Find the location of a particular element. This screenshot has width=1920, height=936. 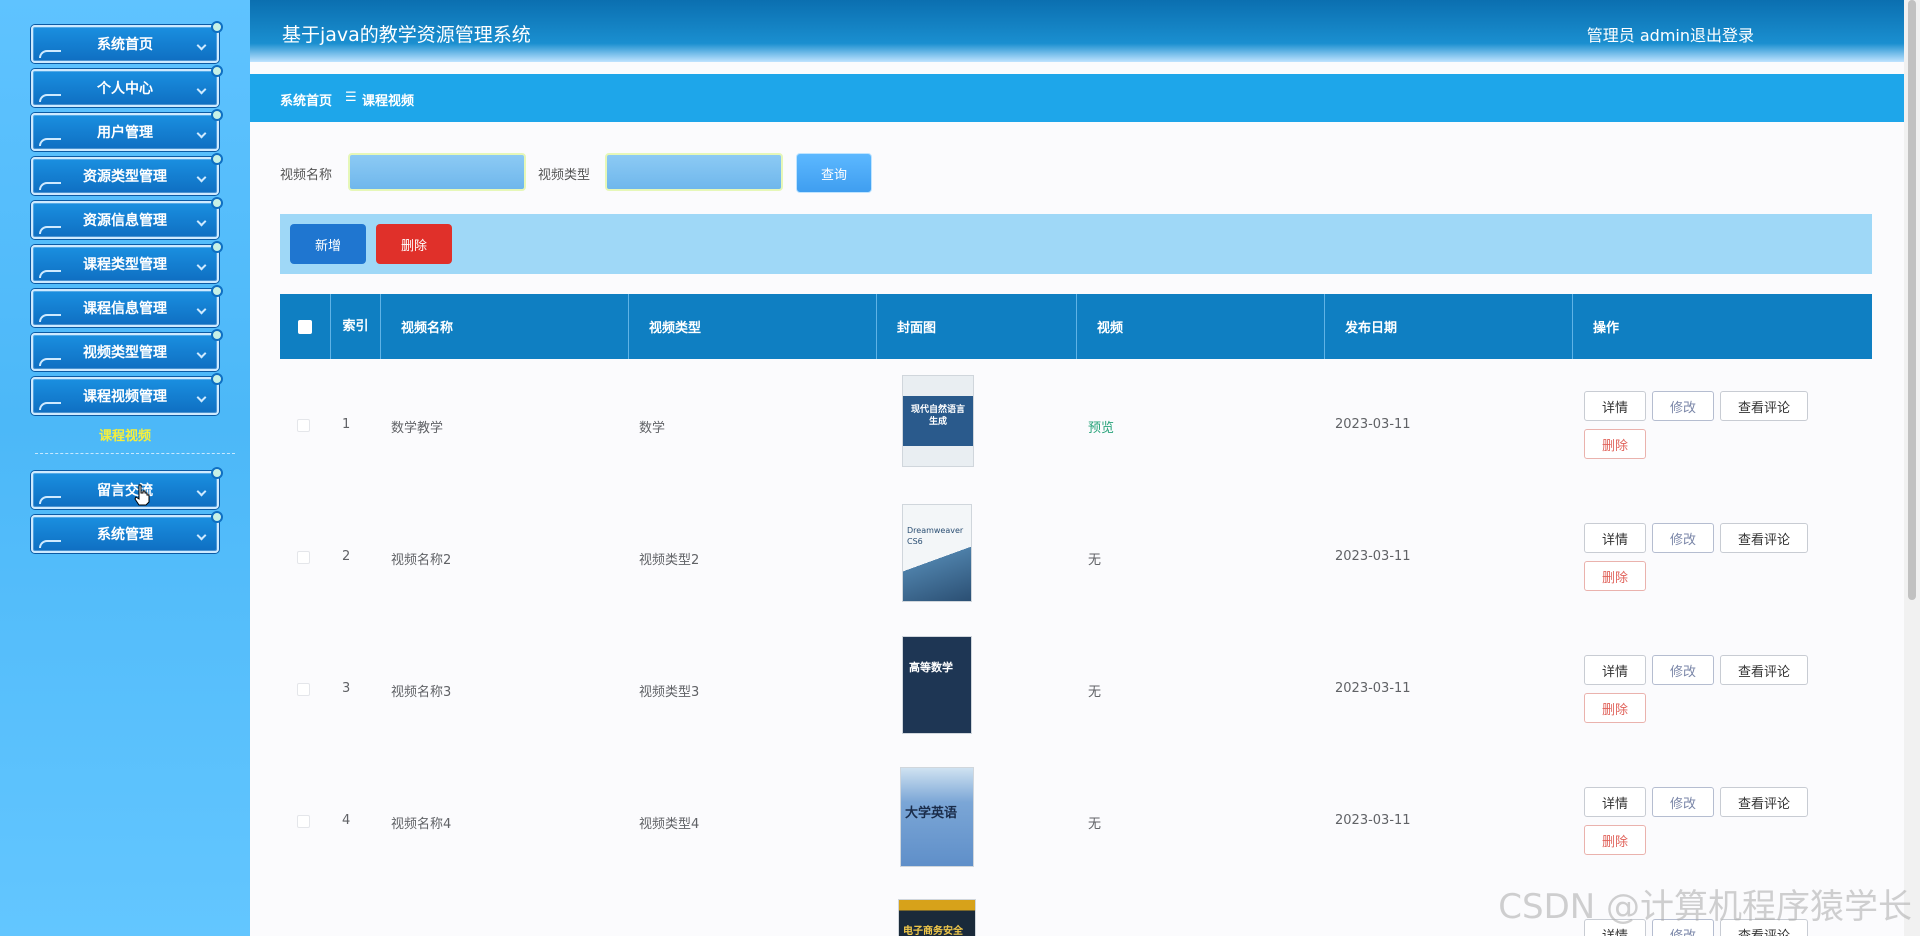

submenu-course-video: 课程视频 is located at coordinates (125, 434).